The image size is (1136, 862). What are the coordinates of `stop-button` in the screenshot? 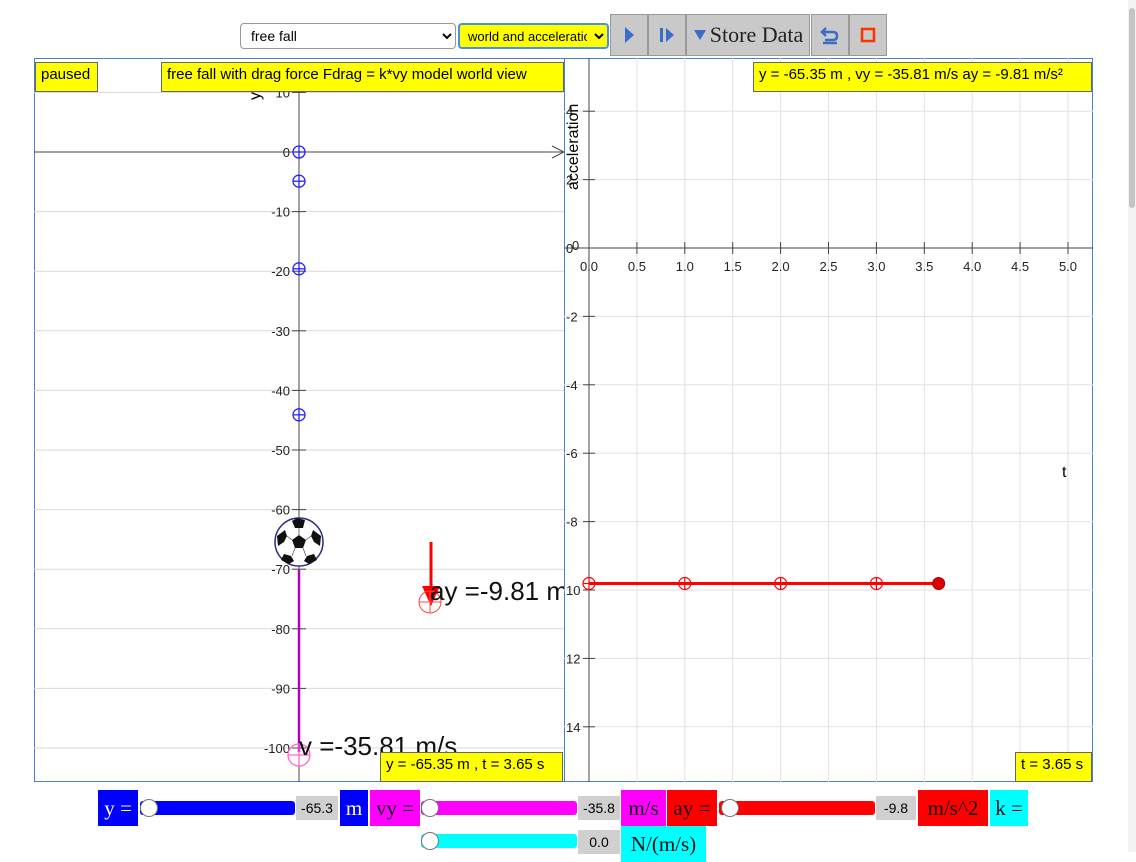 It's located at (868, 35).